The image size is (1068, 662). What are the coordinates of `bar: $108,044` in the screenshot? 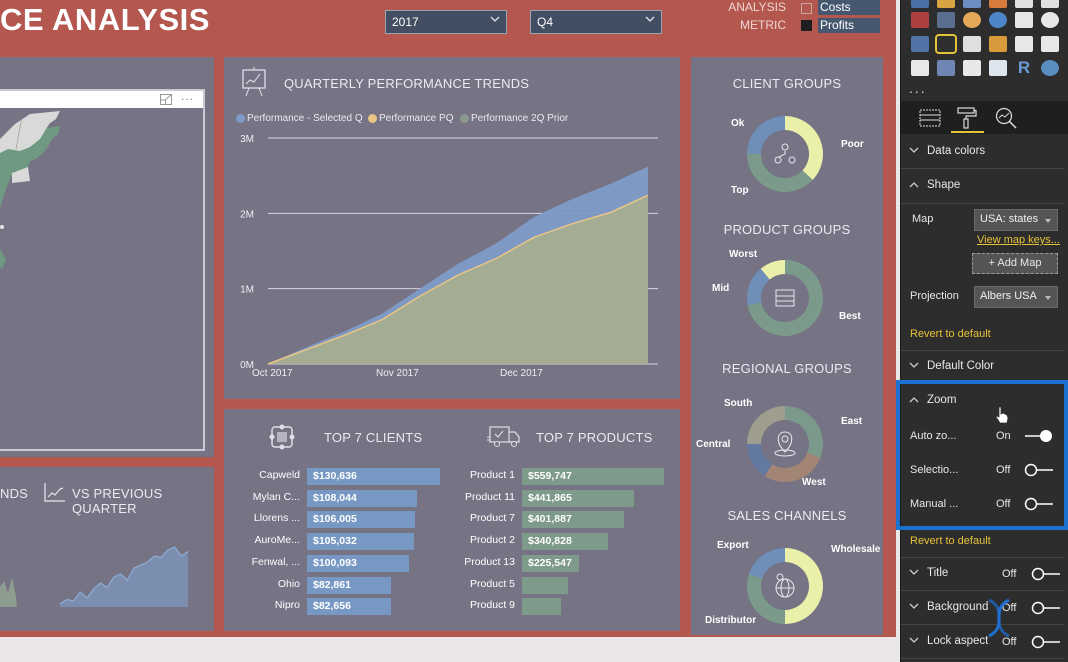 It's located at (362, 498).